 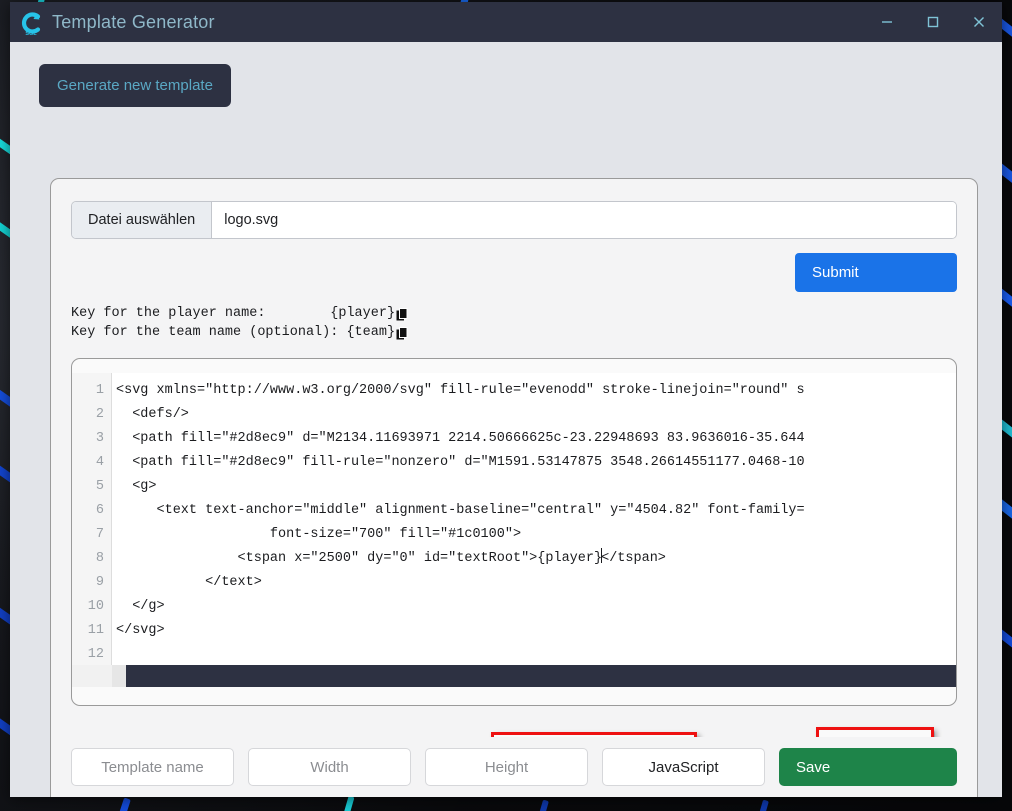 I want to click on line-number: 7, so click(x=99, y=534).